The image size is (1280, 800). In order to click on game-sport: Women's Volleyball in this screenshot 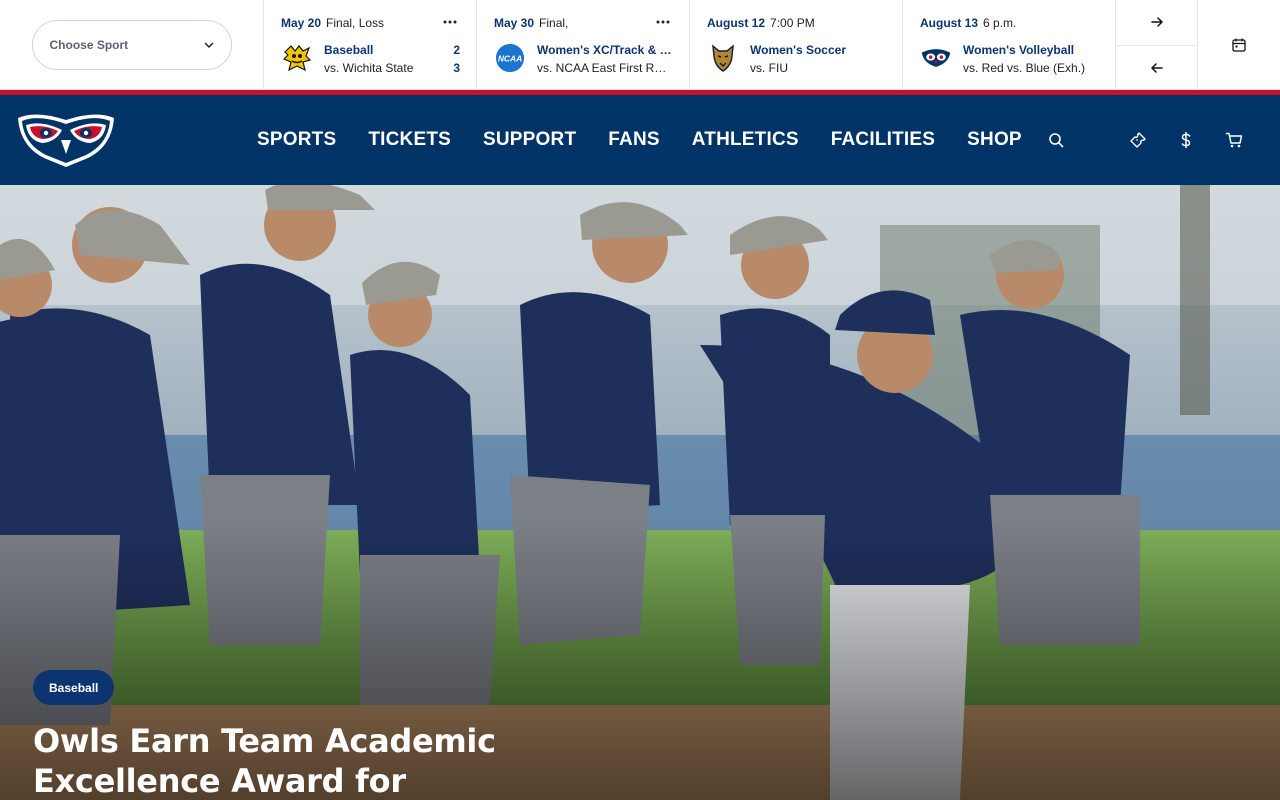, I will do `click(1019, 50)`.